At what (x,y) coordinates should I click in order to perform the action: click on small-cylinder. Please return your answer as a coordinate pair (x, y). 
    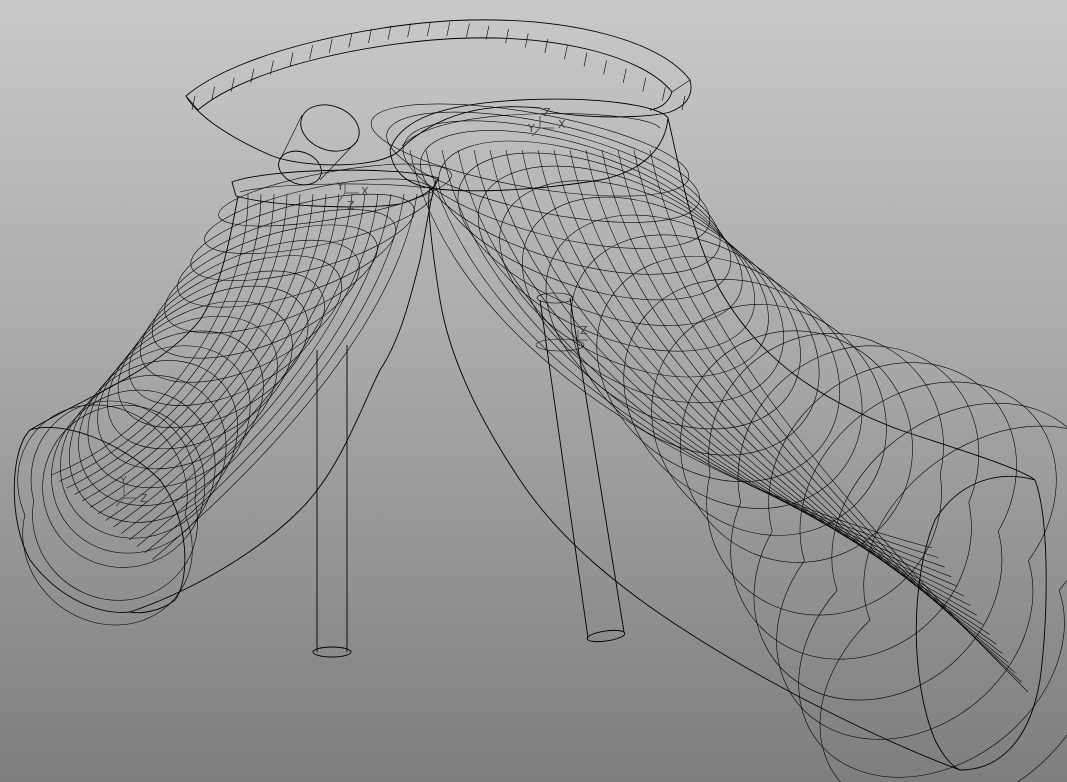
    Looking at the image, I should click on (319, 145).